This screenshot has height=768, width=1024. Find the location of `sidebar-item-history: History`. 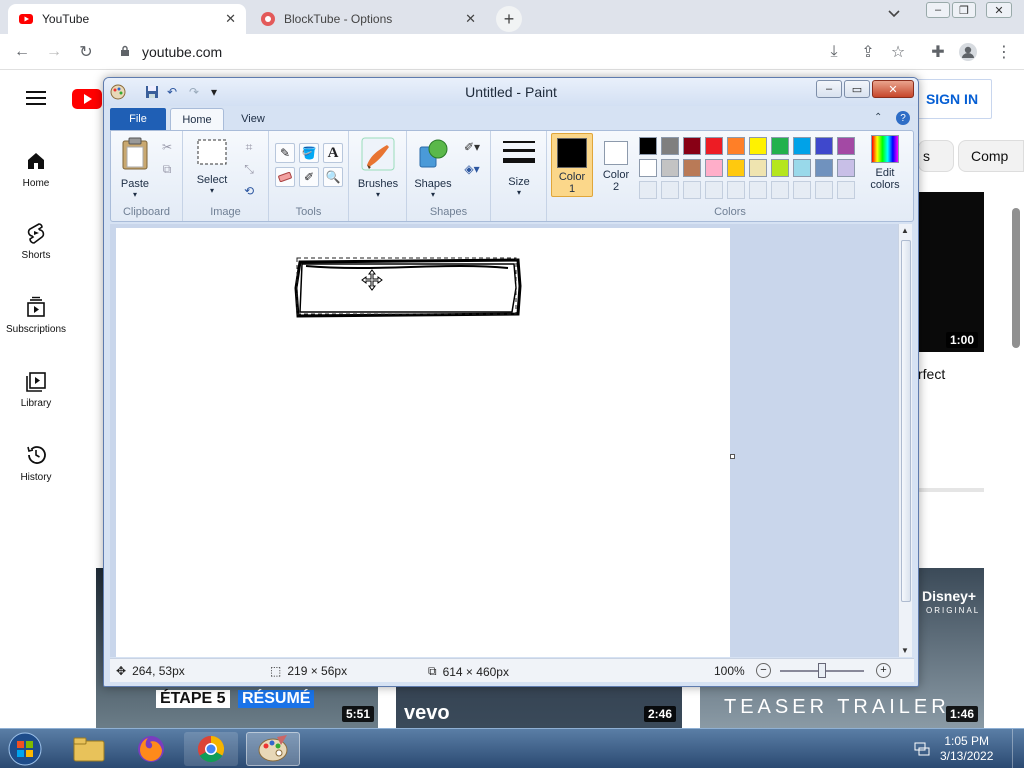

sidebar-item-history: History is located at coordinates (36, 463).